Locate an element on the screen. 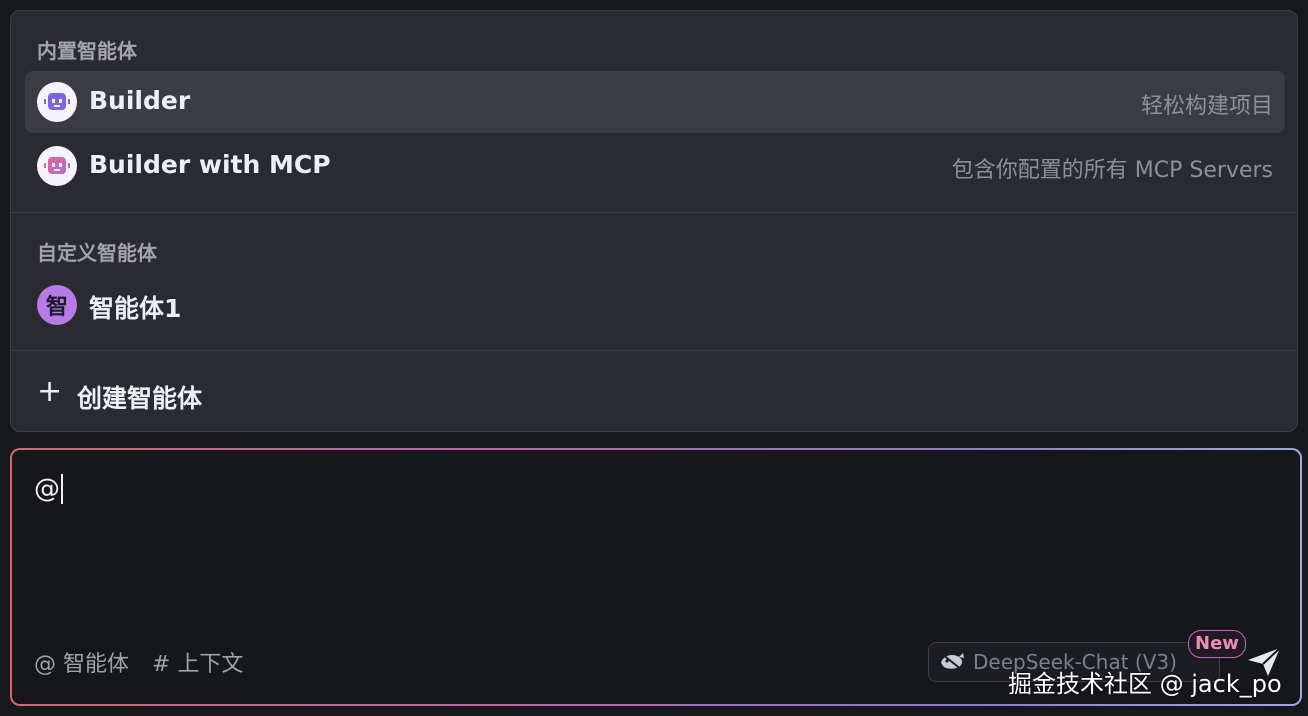 Image resolution: width=1308 pixels, height=716 pixels. avatar-initial: 智 is located at coordinates (56, 307).